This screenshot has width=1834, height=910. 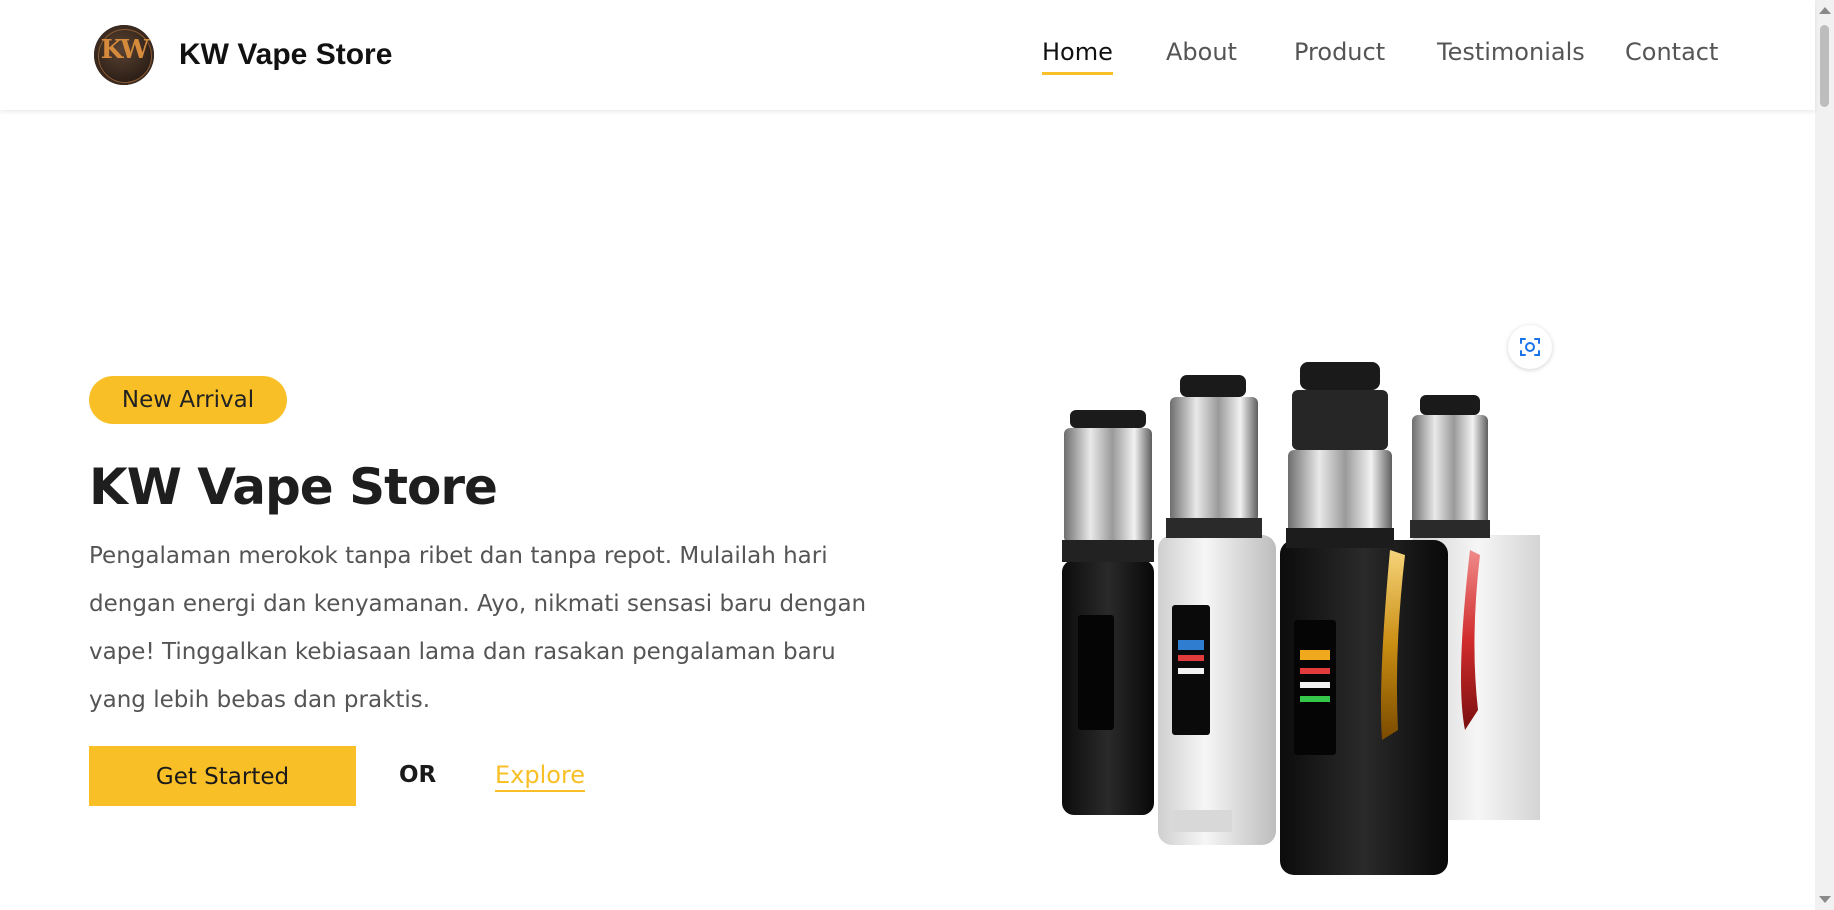 I want to click on new-arrival-badge: New Arrival, so click(x=188, y=400).